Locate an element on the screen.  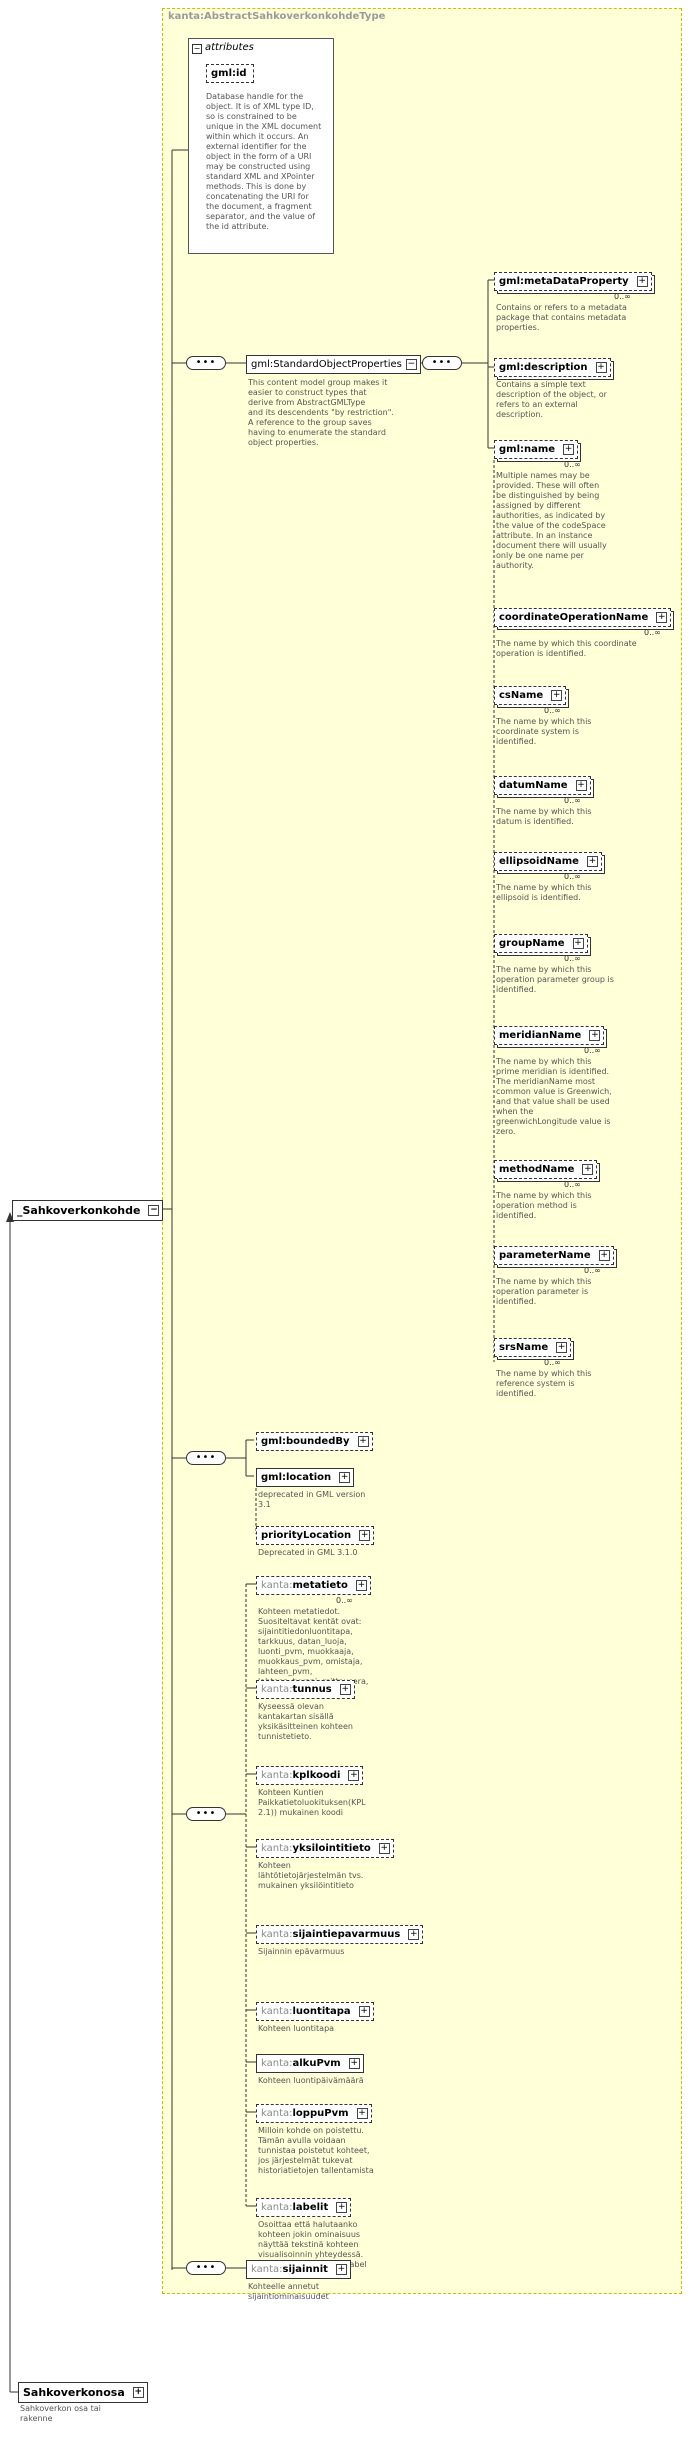
element-methodName: methodName + is located at coordinates (546, 1169).